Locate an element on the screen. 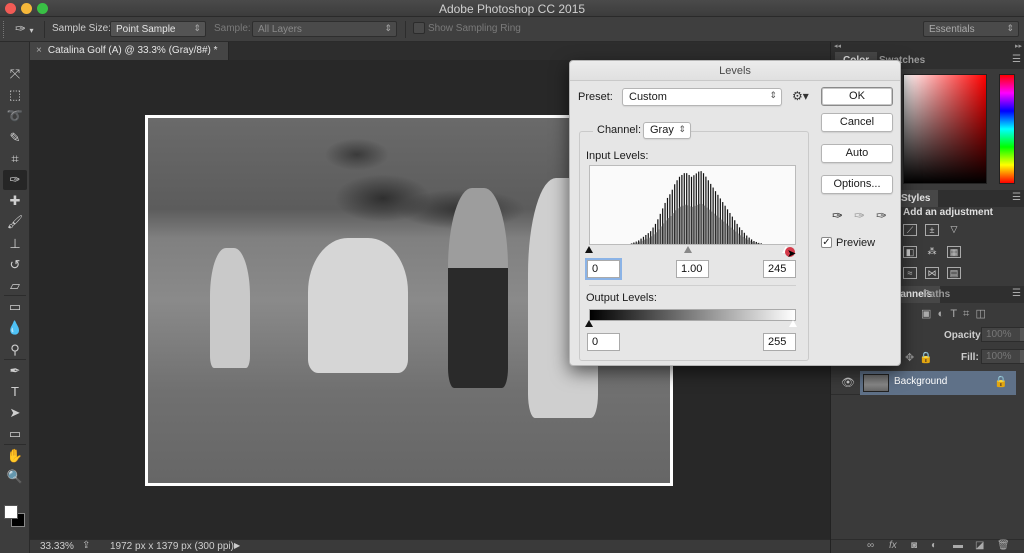 This screenshot has width=1024, height=553. posterize-icon: ≈ is located at coordinates (910, 273).